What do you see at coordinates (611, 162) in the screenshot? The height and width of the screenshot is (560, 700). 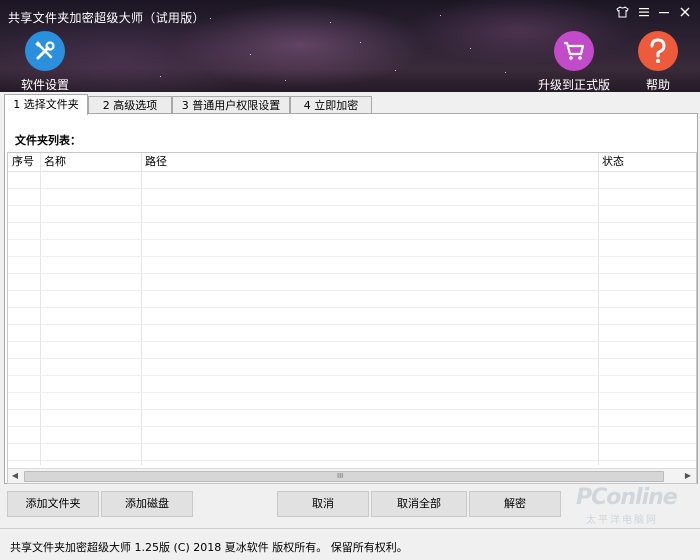 I see `column-status: 状态` at bounding box center [611, 162].